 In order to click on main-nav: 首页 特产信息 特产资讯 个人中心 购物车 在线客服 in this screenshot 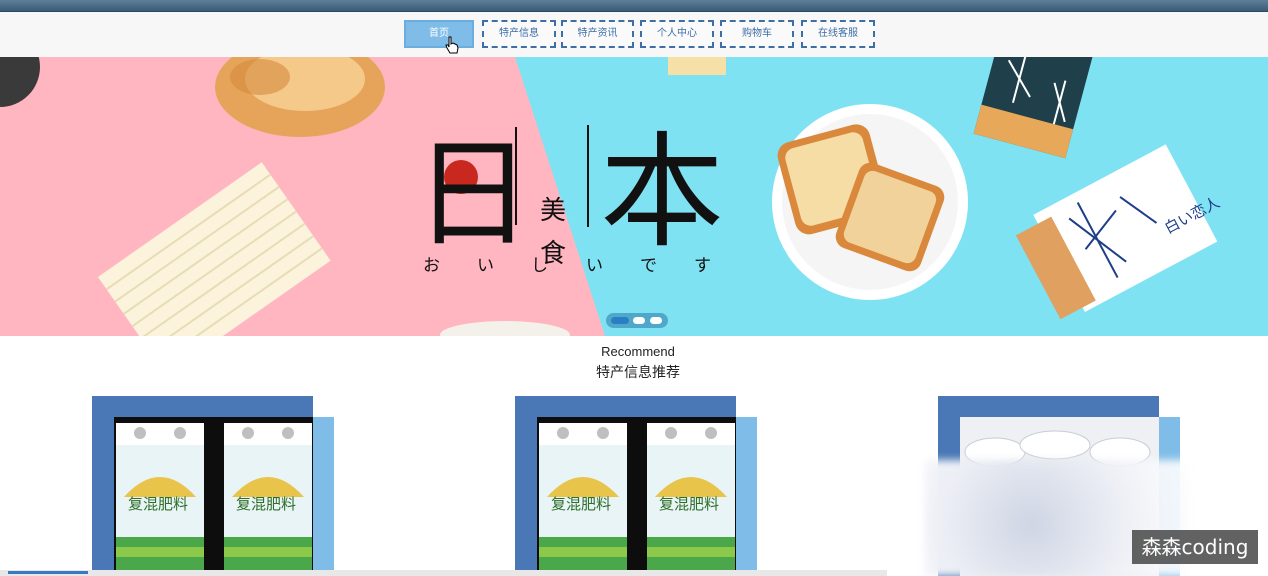, I will do `click(634, 34)`.